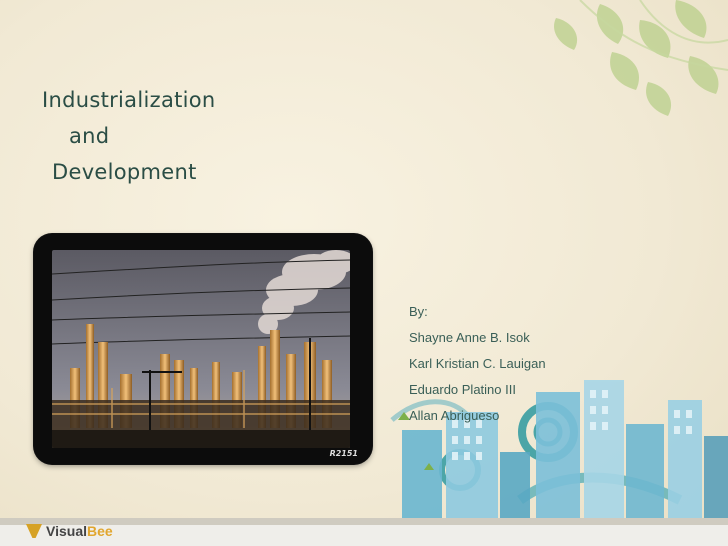 The height and width of the screenshot is (546, 728). Describe the element at coordinates (454, 415) in the screenshot. I see `author-4: Allan Abrigueso` at that location.